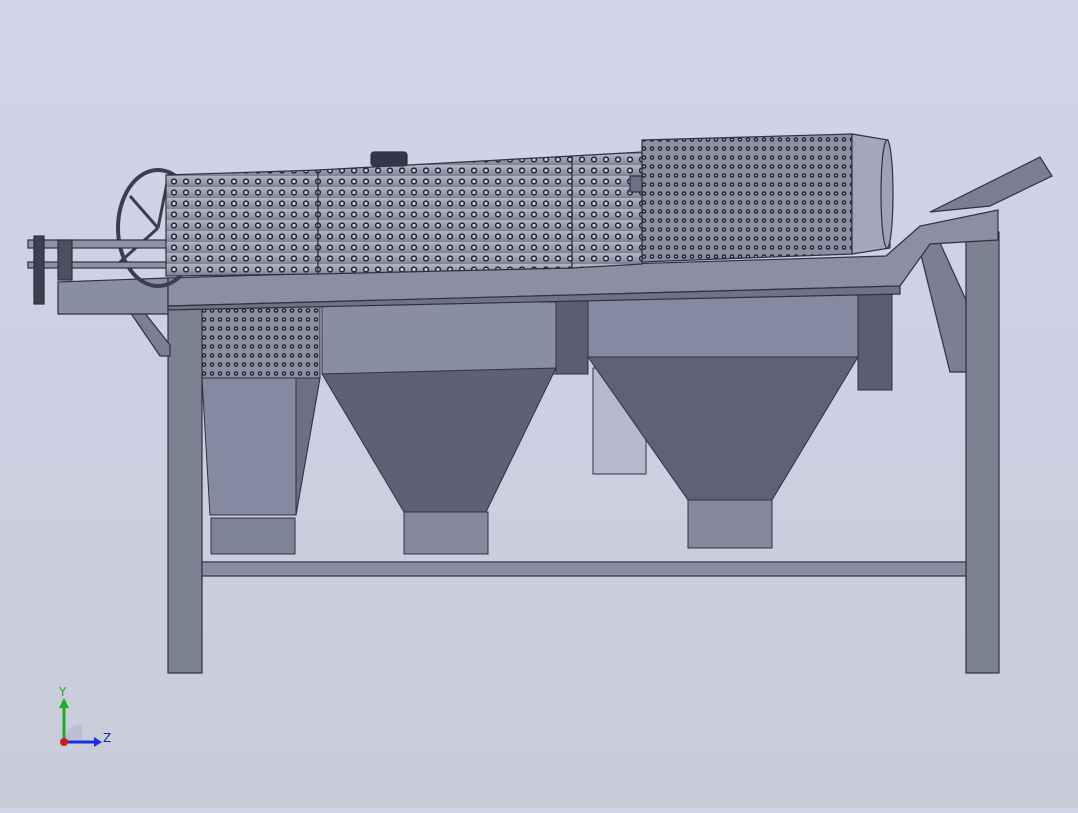 Image resolution: width=1078 pixels, height=813 pixels. I want to click on drum-section-4-fine, so click(747, 198).